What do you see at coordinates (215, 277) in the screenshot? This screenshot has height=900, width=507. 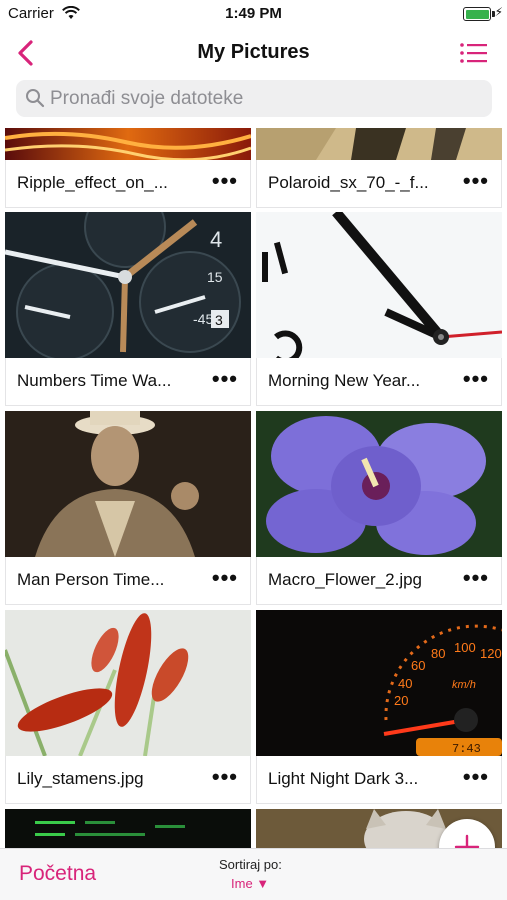 I see `svg-text: 15` at bounding box center [215, 277].